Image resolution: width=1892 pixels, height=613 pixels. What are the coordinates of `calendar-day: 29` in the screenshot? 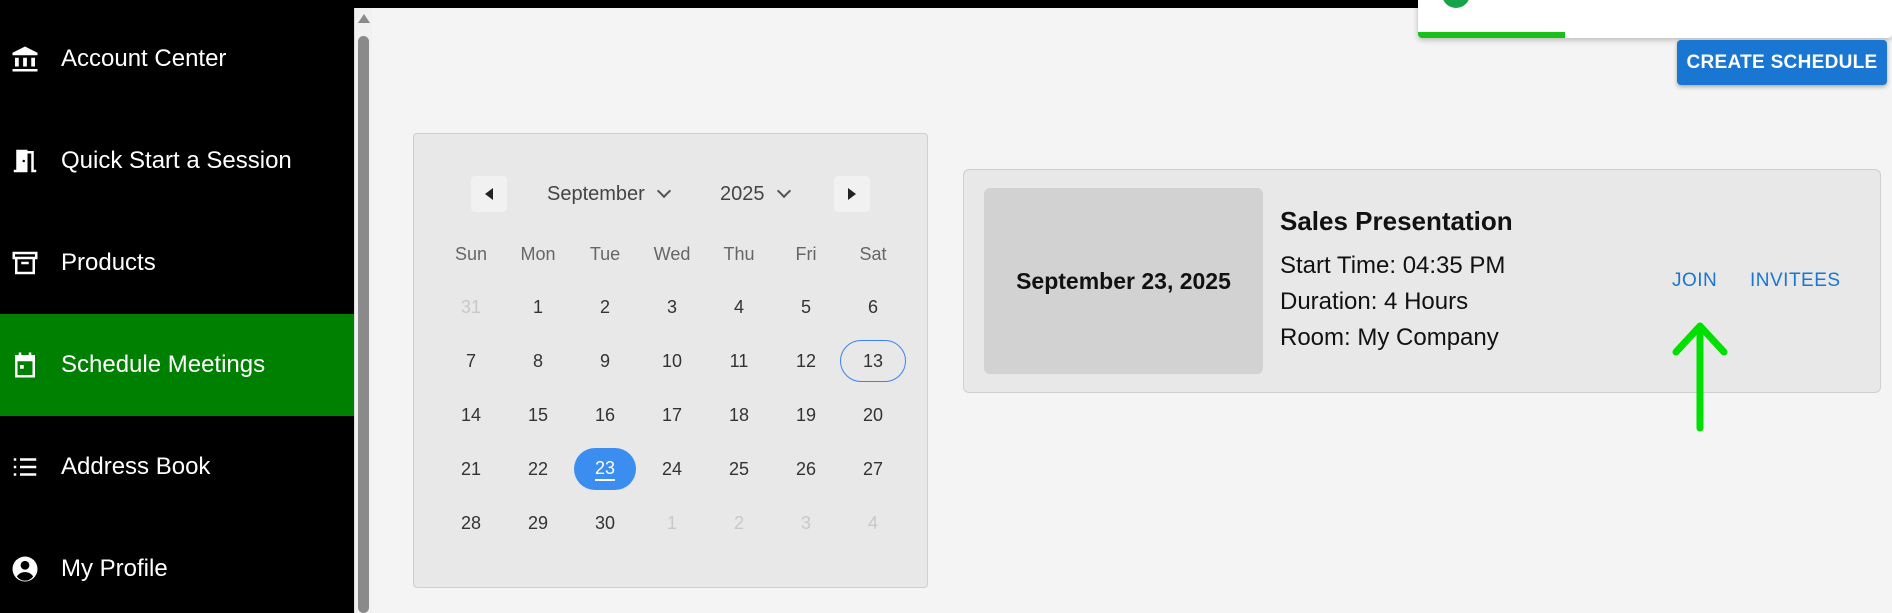 It's located at (538, 523).